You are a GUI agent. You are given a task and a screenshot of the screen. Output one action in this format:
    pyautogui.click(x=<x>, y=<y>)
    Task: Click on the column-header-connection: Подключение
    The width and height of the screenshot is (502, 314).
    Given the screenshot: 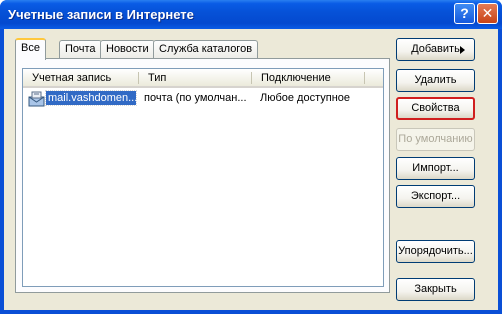 What is the action you would take?
    pyautogui.click(x=308, y=77)
    